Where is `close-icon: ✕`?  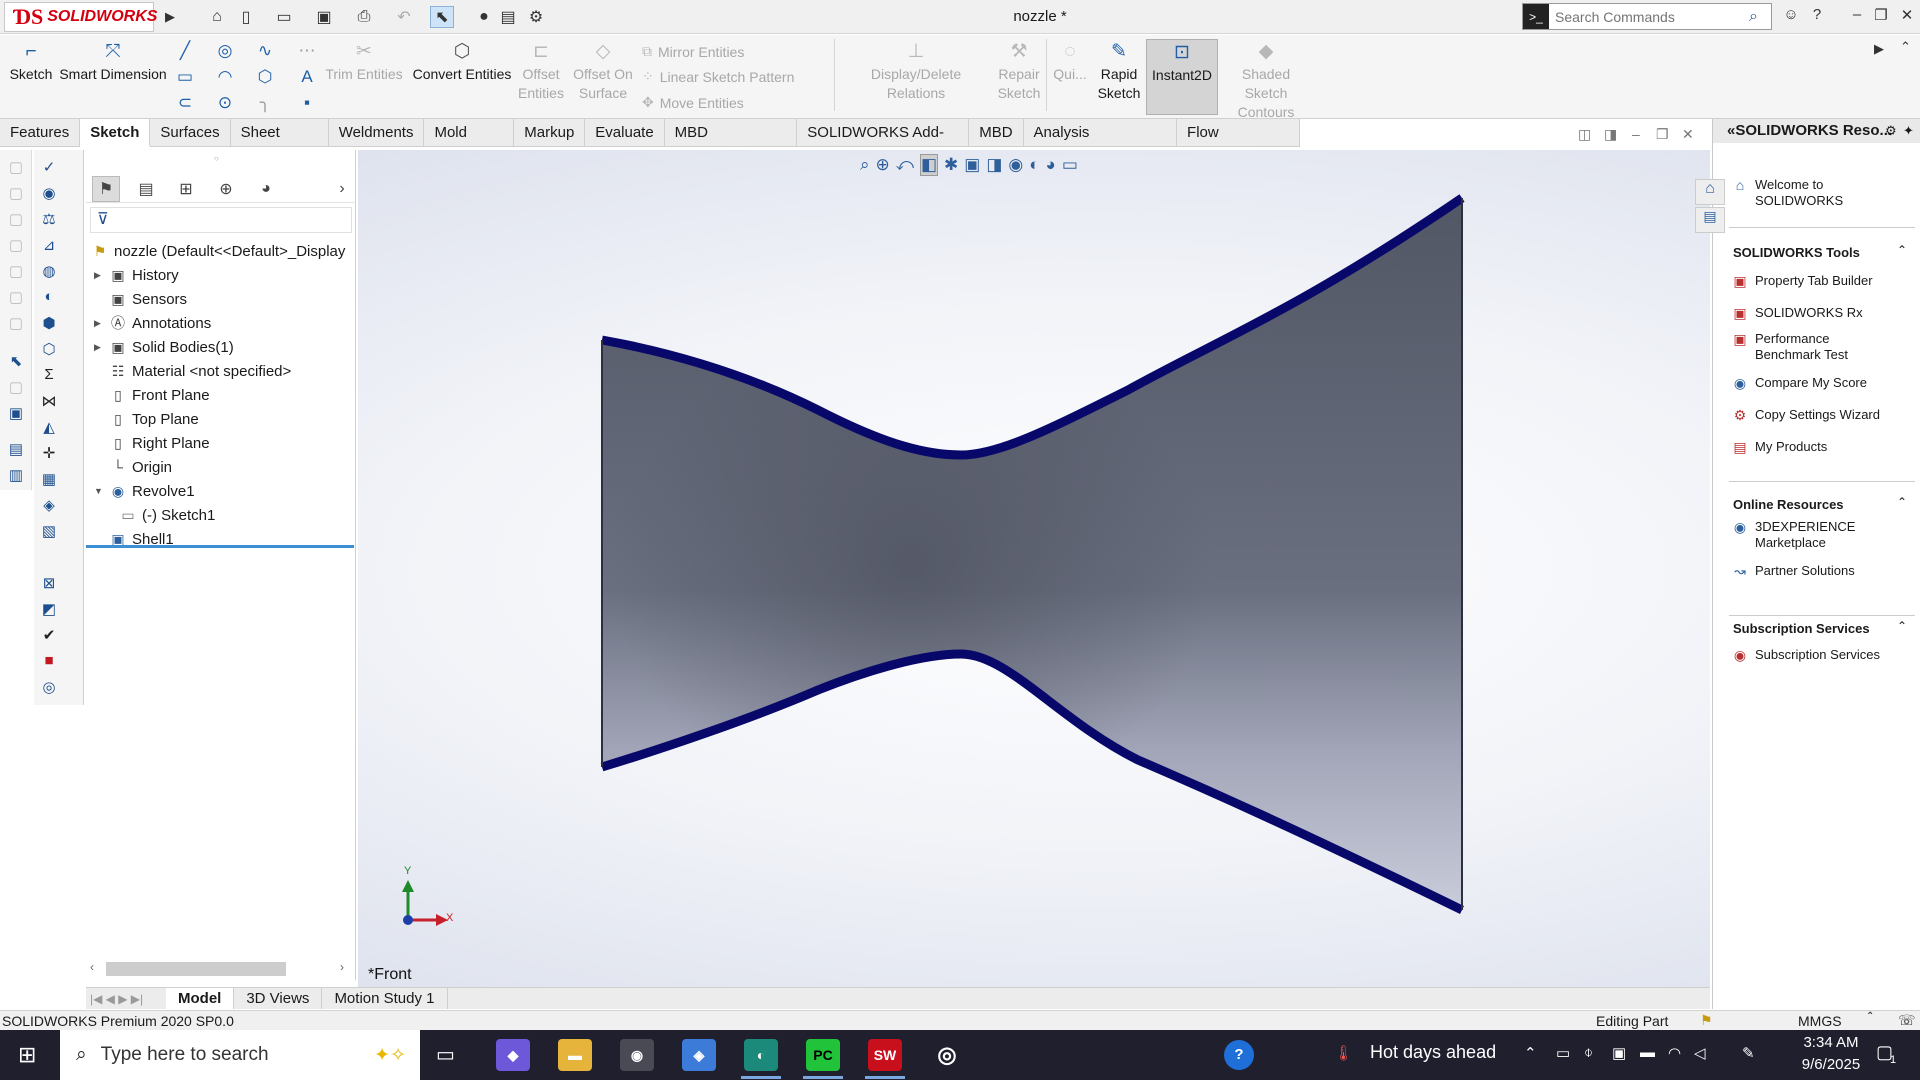 close-icon: ✕ is located at coordinates (1907, 17).